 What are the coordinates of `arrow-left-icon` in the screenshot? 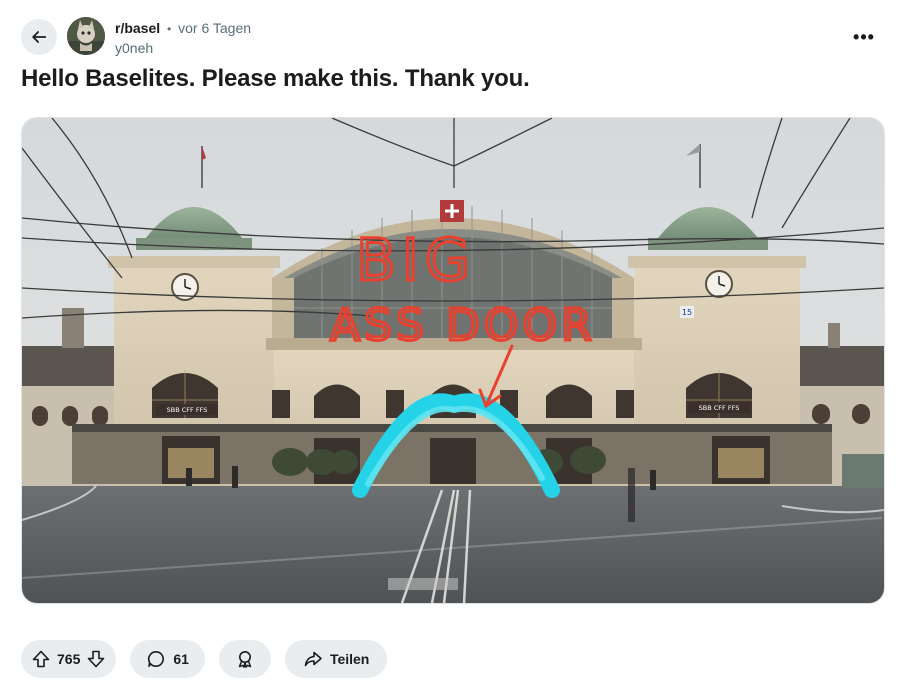 It's located at (39, 37).